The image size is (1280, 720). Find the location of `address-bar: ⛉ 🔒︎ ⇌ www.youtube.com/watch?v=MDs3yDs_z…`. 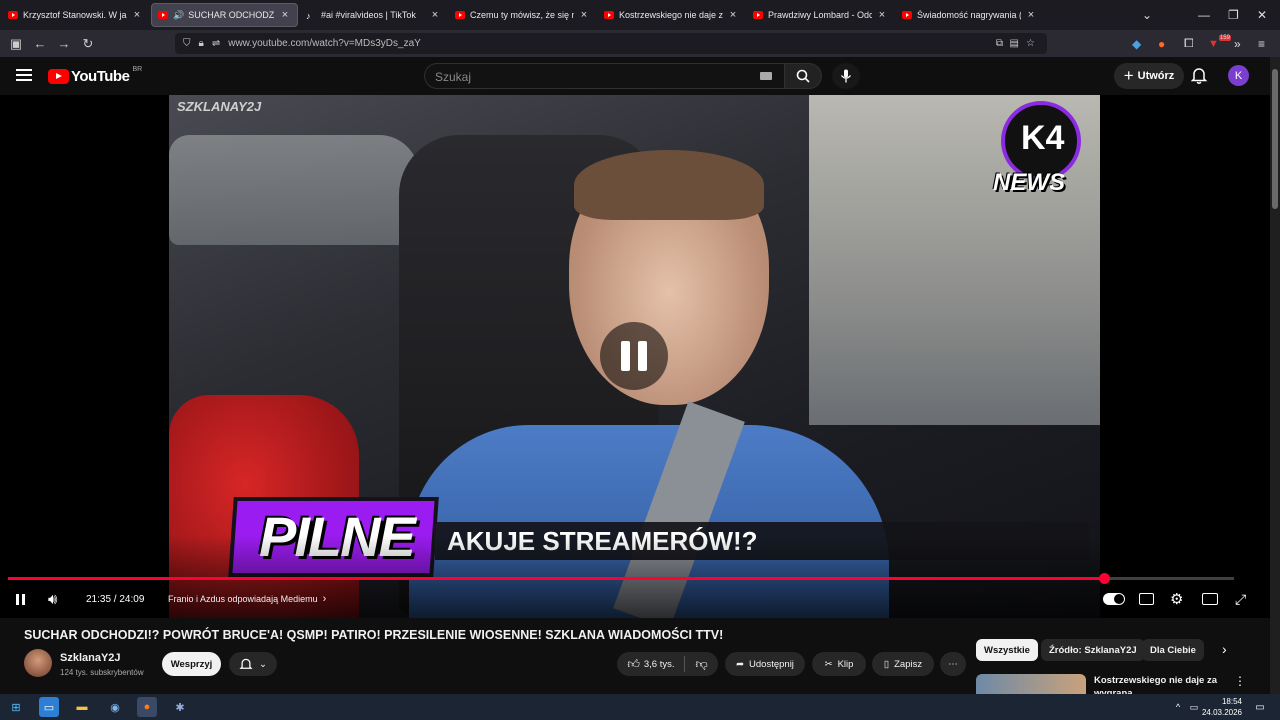

address-bar: ⛉ 🔒︎ ⇌ www.youtube.com/watch?v=MDs3yDs_z… is located at coordinates (611, 43).